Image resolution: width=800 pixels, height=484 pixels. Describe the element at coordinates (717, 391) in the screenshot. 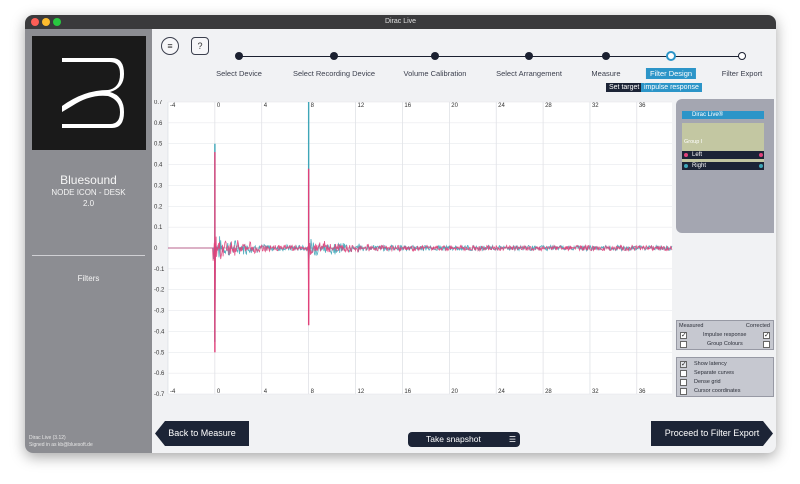

I see `cursor-coordinates-label: Cursor coordinates` at that location.